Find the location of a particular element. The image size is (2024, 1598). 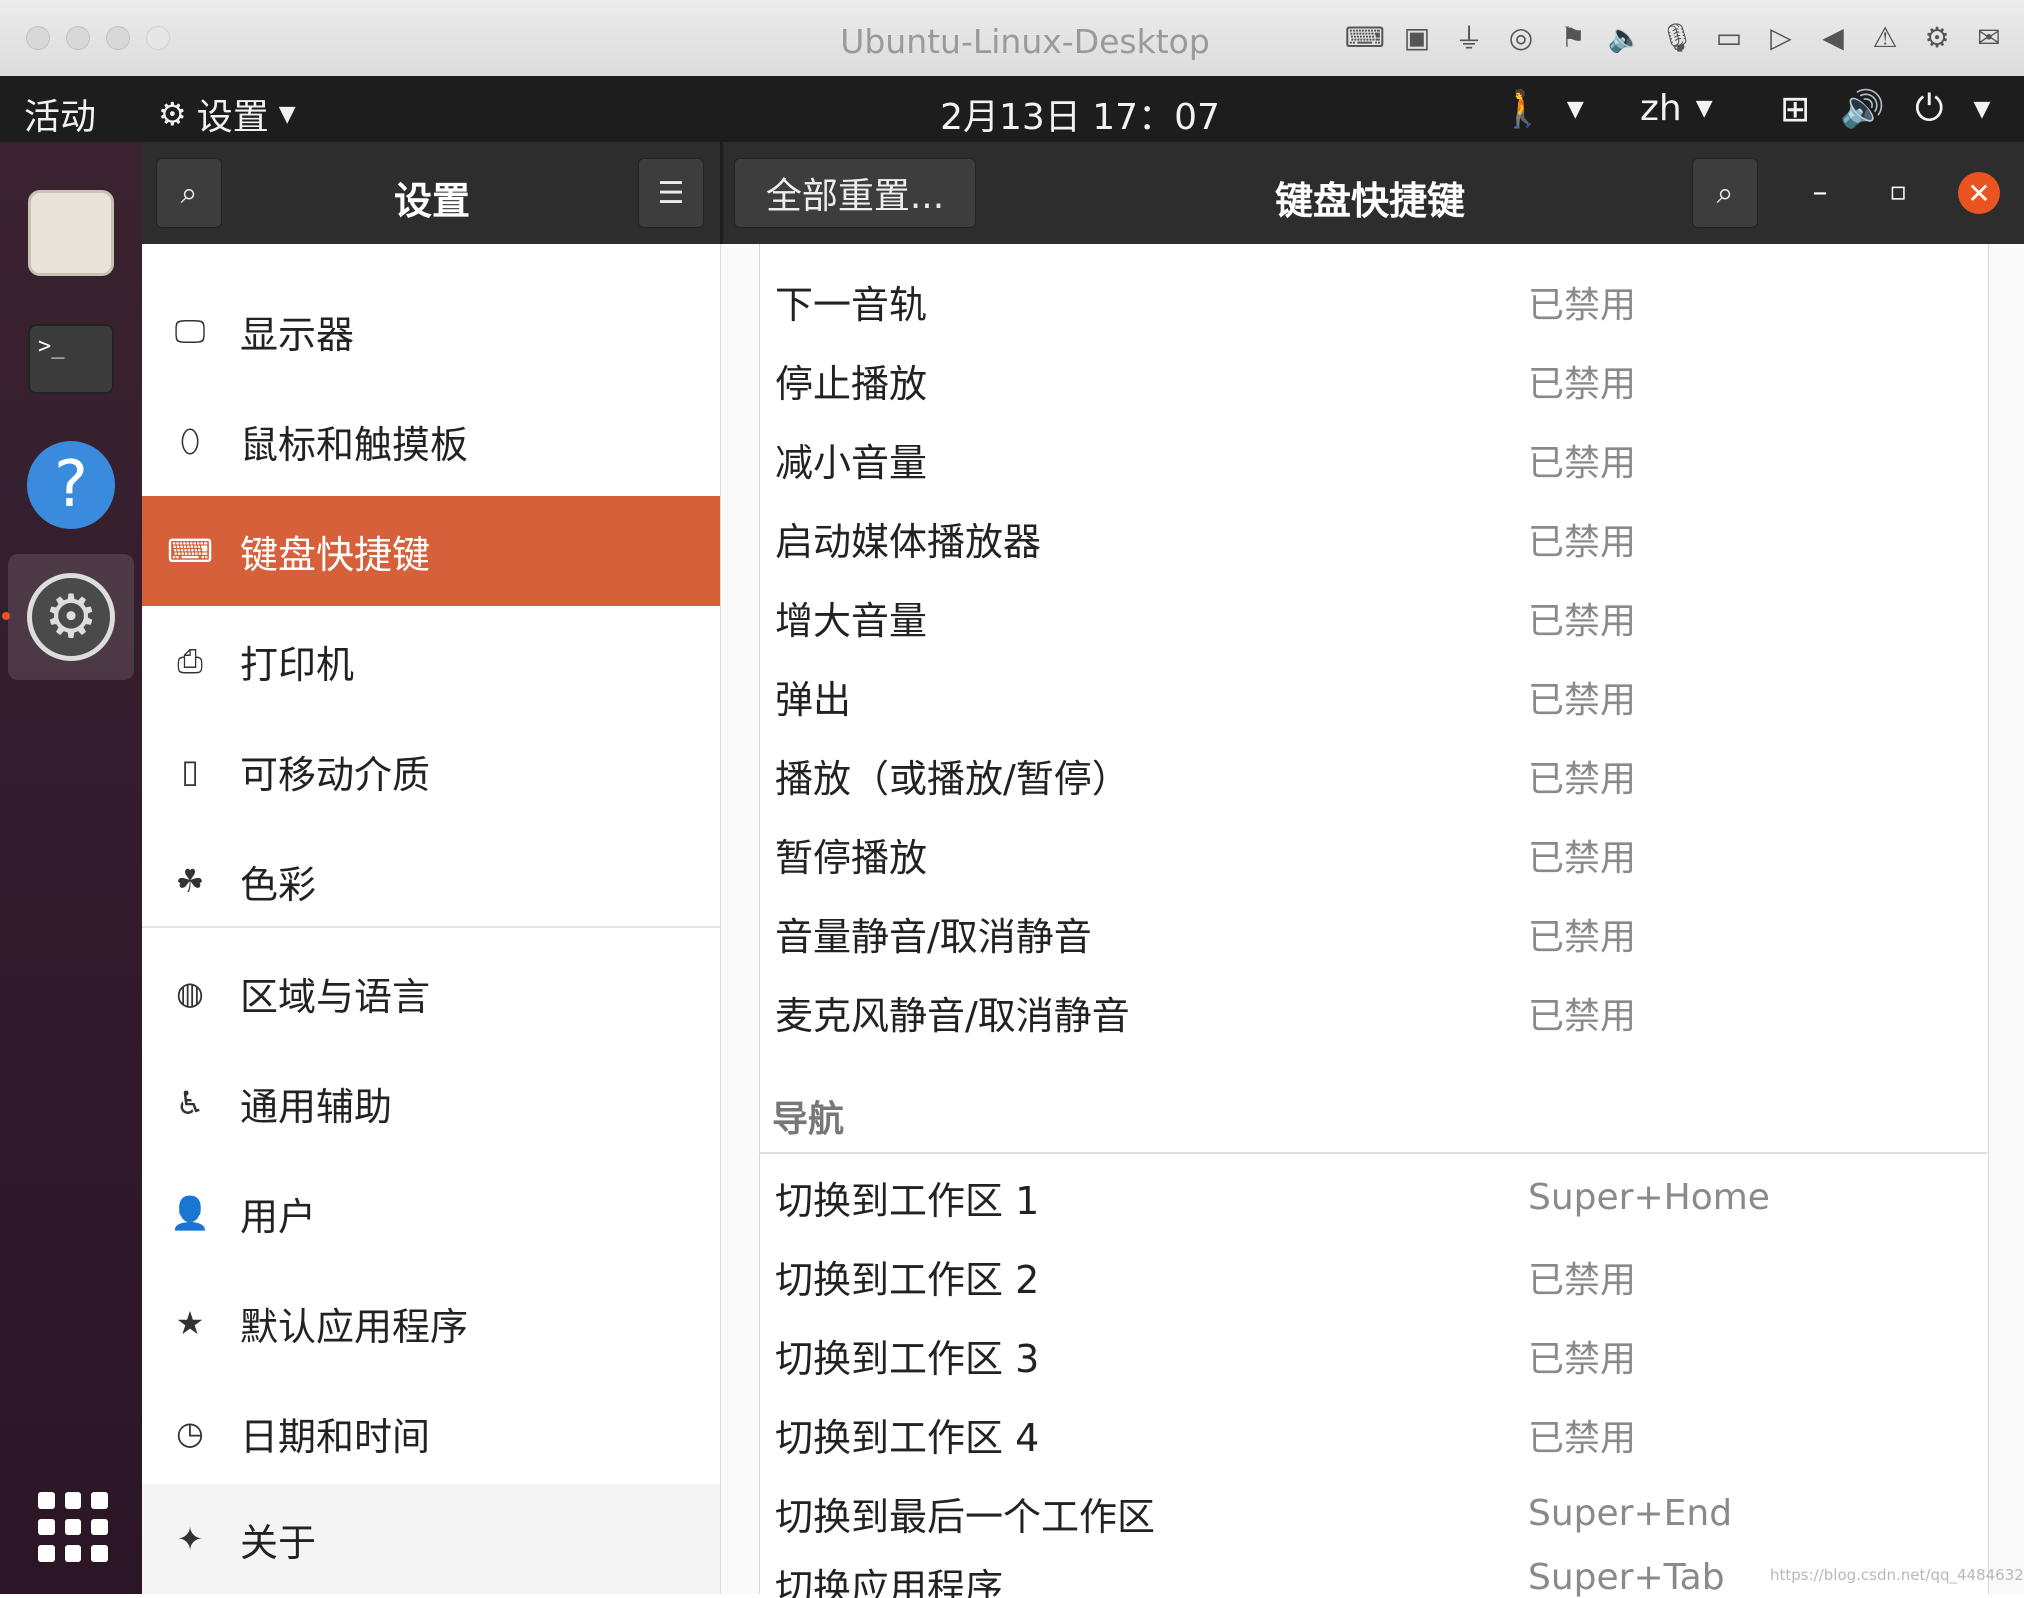

microphone-icon: 🎙 is located at coordinates (1677, 37).